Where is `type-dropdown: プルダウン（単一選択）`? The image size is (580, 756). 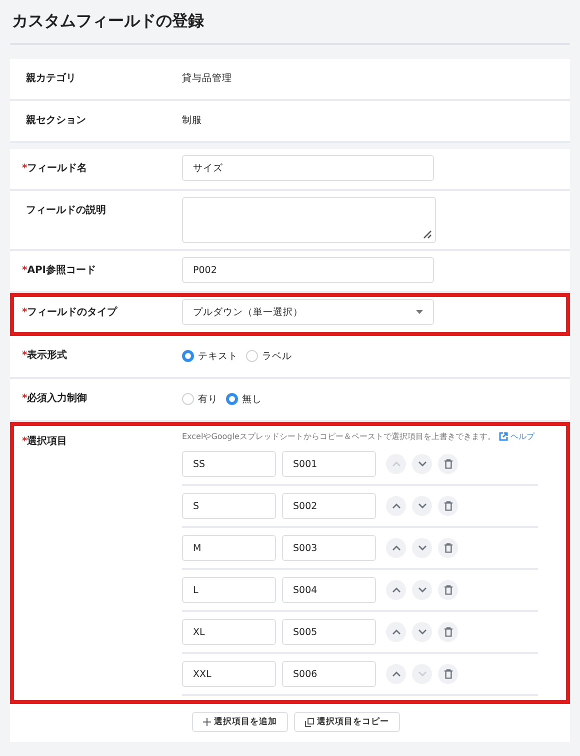
type-dropdown: プルダウン（単一選択） is located at coordinates (308, 312).